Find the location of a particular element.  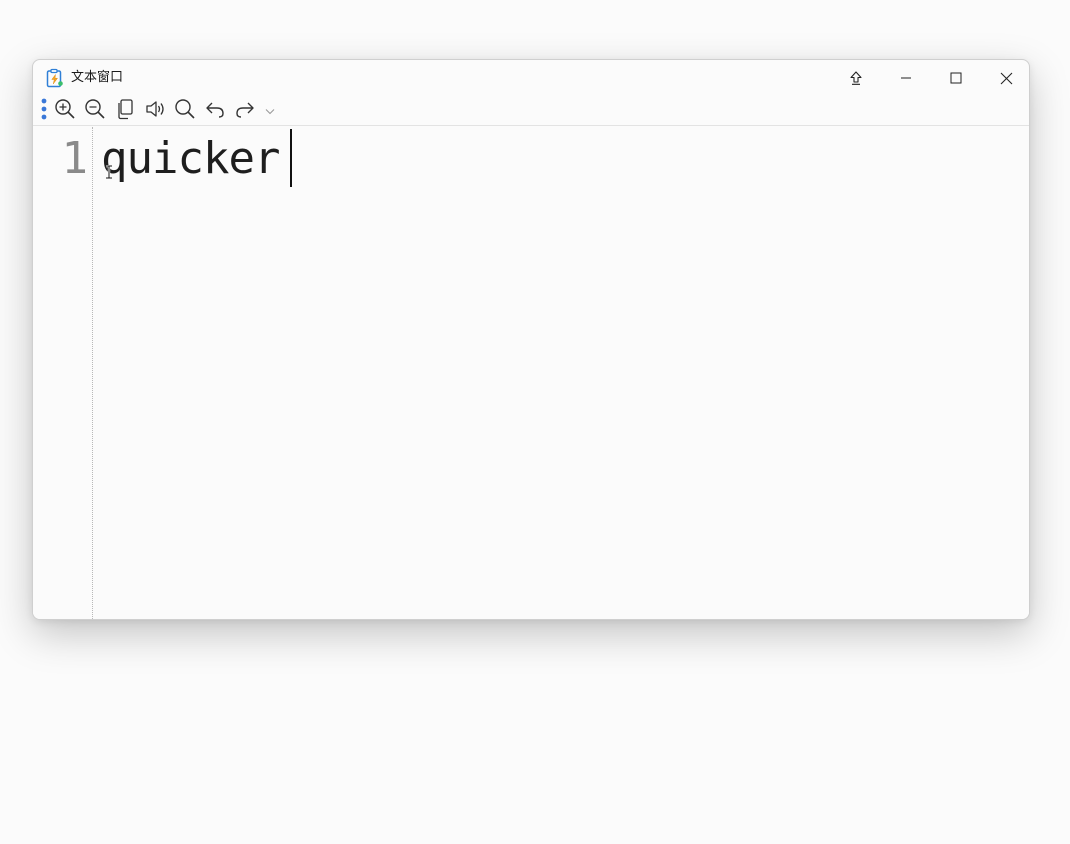

redo-button is located at coordinates (245, 111).